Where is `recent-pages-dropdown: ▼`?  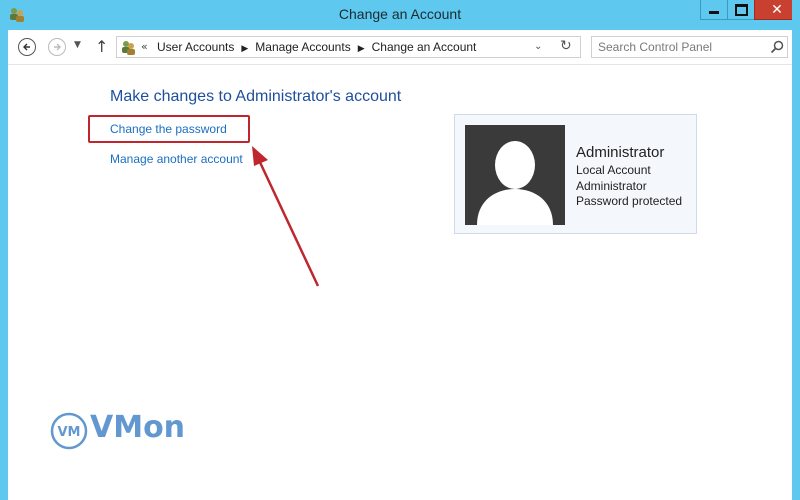 recent-pages-dropdown: ▼ is located at coordinates (77, 45).